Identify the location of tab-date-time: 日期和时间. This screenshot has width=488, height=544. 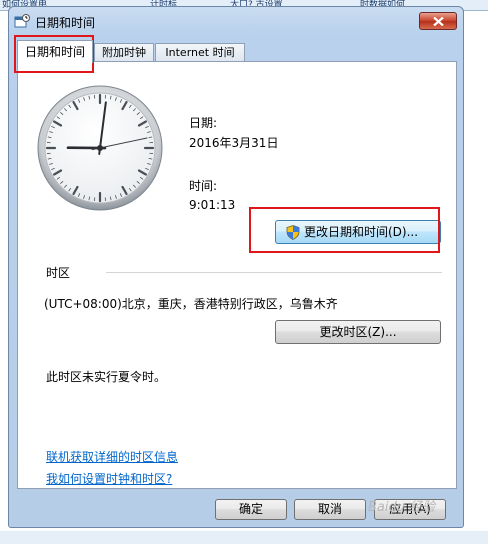
(55, 51).